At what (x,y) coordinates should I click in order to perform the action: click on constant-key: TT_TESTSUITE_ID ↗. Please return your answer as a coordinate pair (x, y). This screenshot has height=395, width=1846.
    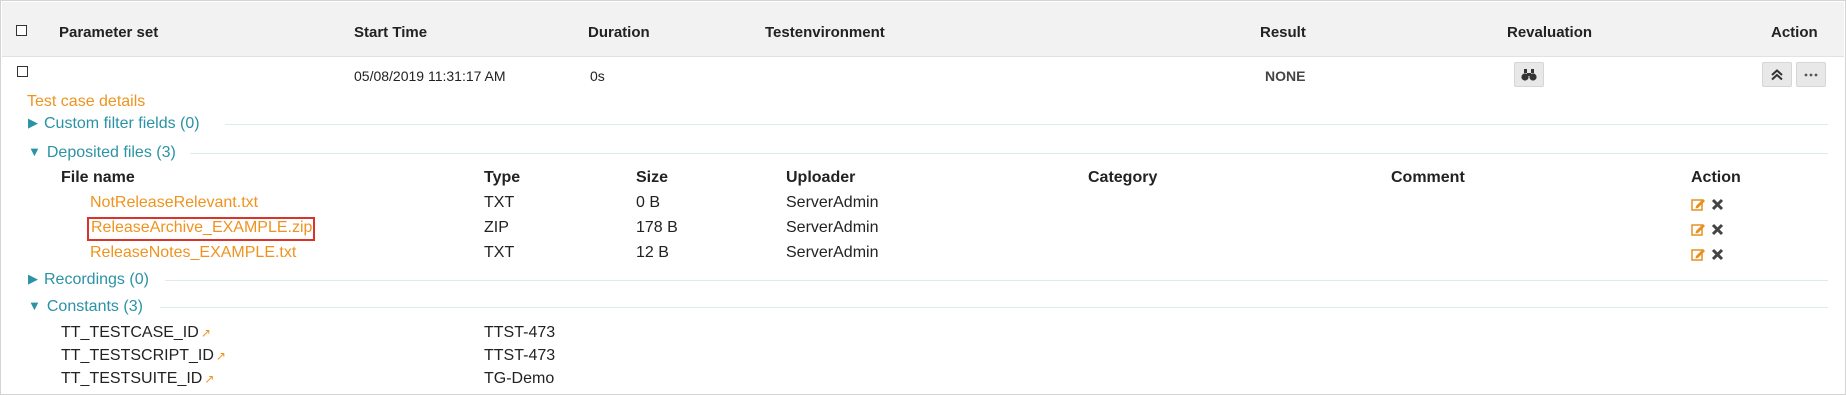
    Looking at the image, I should click on (137, 379).